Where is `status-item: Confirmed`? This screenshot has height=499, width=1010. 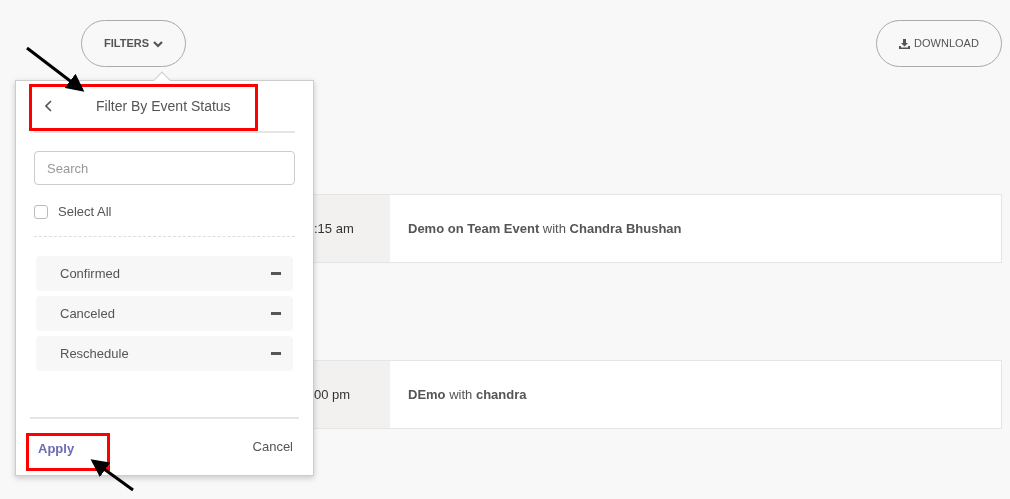 status-item: Confirmed is located at coordinates (164, 273).